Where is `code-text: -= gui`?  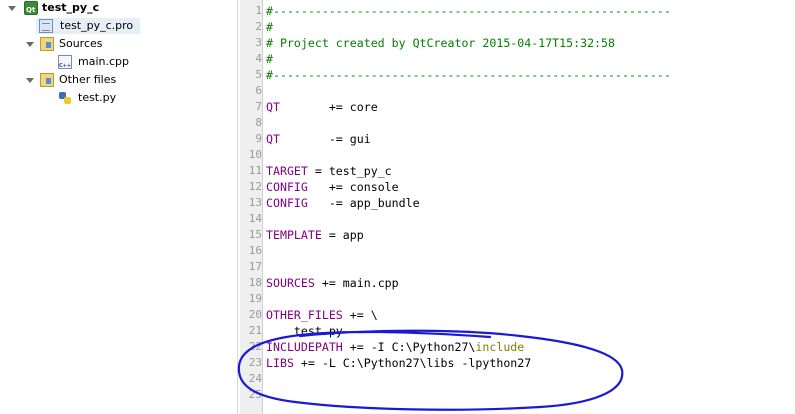 code-text: -= gui is located at coordinates (325, 139).